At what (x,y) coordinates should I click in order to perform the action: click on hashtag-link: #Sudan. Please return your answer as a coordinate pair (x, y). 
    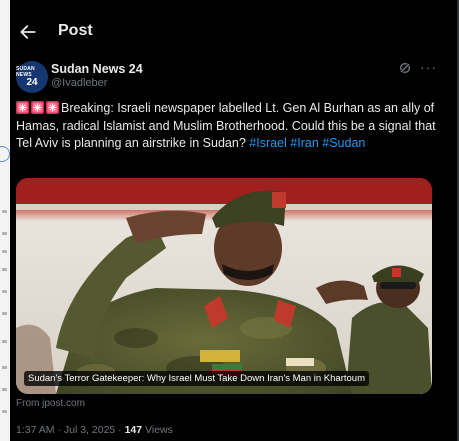
    Looking at the image, I should click on (343, 143).